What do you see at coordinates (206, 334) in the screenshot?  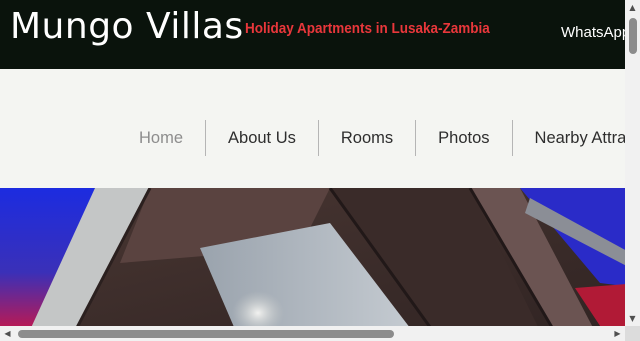 I see `horizontal-scroll-thumb` at bounding box center [206, 334].